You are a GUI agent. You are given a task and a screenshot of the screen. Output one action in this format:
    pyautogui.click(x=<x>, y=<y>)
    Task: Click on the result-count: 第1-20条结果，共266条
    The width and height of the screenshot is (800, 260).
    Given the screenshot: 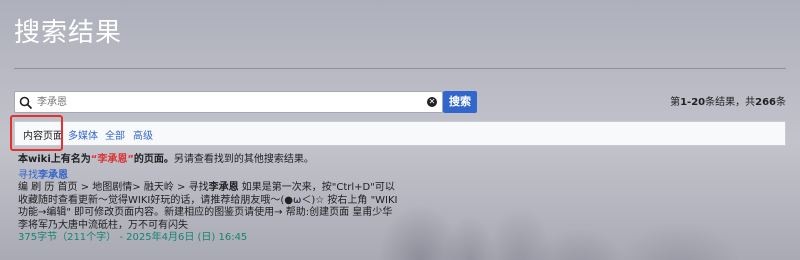 What is the action you would take?
    pyautogui.click(x=728, y=102)
    